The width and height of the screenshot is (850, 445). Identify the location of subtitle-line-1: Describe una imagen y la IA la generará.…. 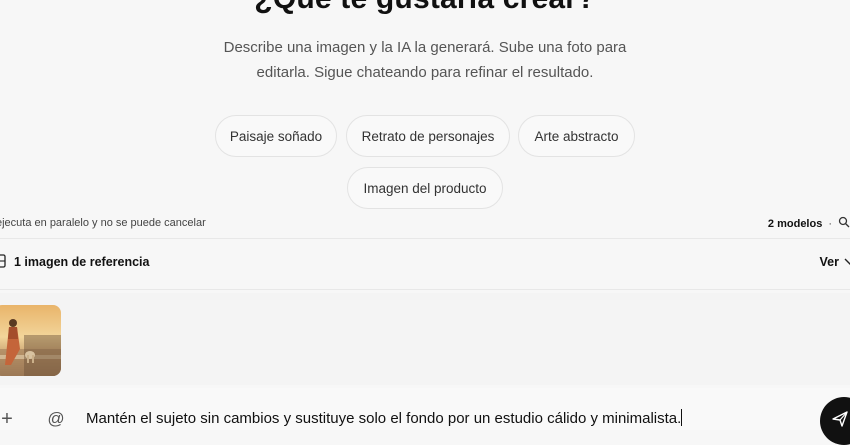
(425, 47).